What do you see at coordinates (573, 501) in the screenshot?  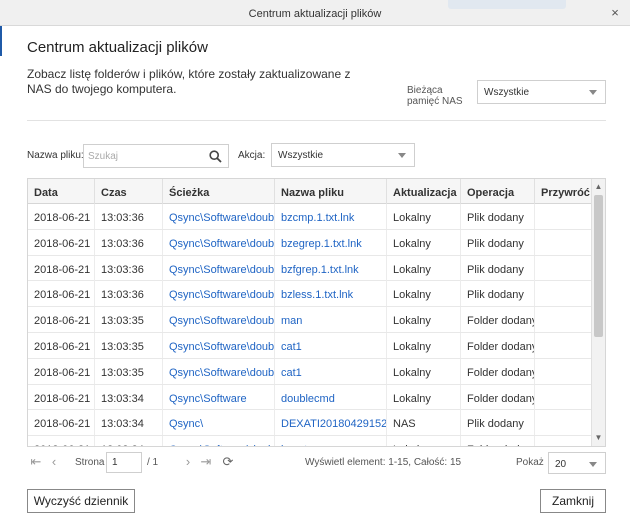 I see `close-button: Zamknij` at bounding box center [573, 501].